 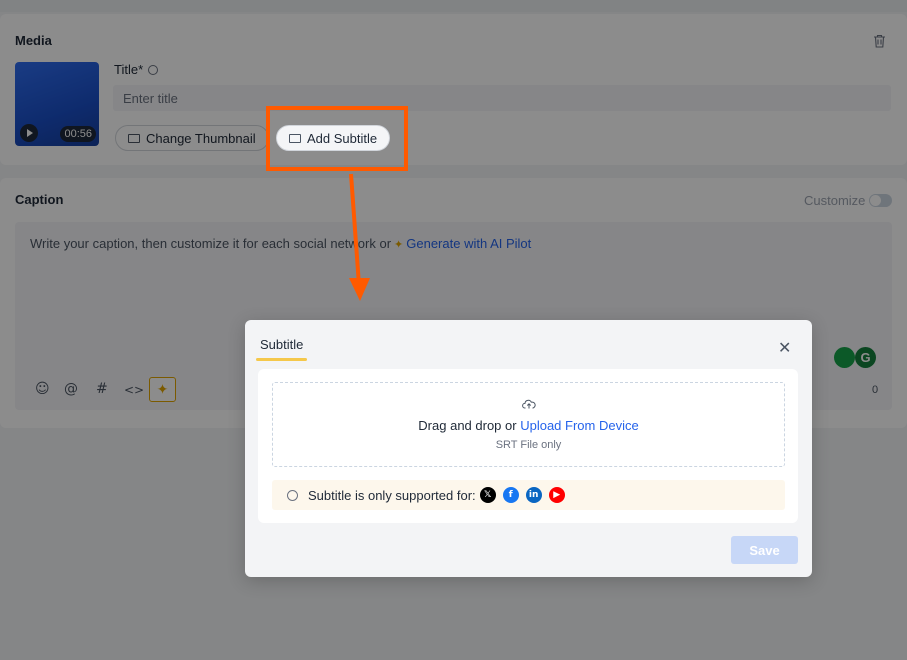 I want to click on add-subtitle-button-highlighted: Add Subtitle, so click(x=333, y=138).